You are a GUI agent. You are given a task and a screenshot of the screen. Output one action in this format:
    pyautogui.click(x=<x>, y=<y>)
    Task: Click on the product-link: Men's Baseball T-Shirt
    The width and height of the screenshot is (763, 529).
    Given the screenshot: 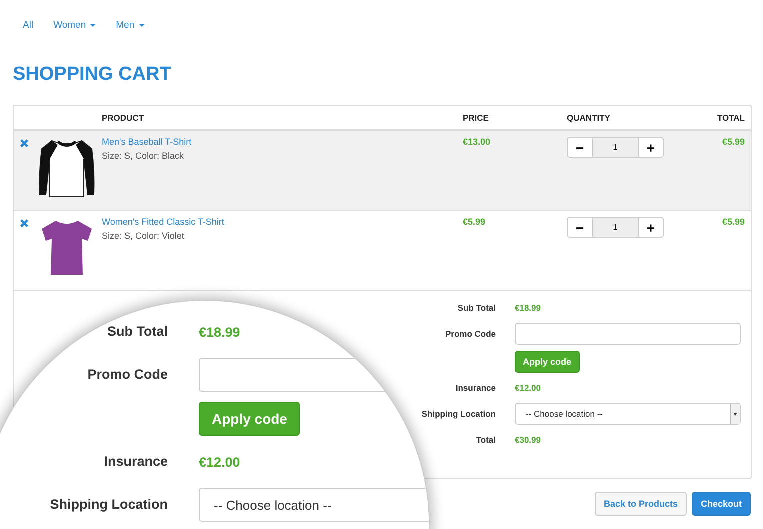 What is the action you would take?
    pyautogui.click(x=282, y=142)
    